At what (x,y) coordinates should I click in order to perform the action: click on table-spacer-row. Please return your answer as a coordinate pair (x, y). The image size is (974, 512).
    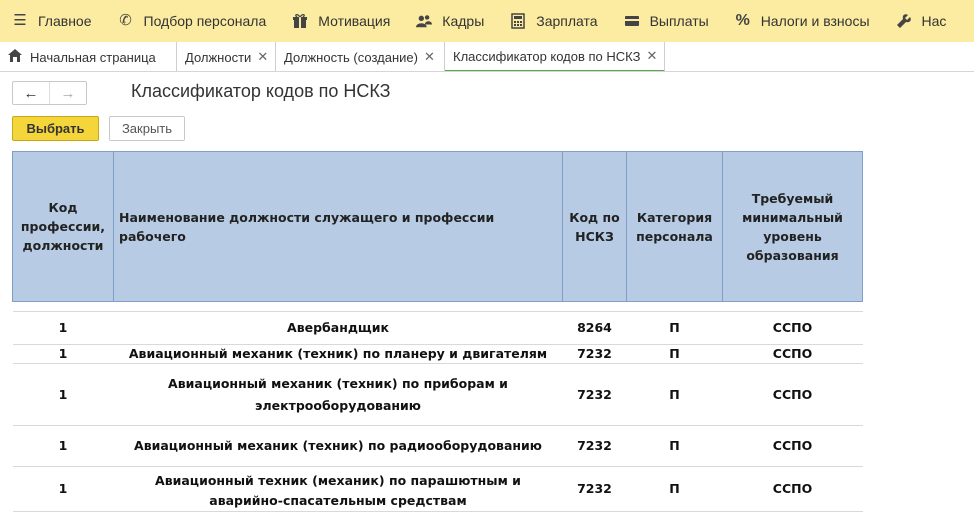
    Looking at the image, I should click on (437, 306).